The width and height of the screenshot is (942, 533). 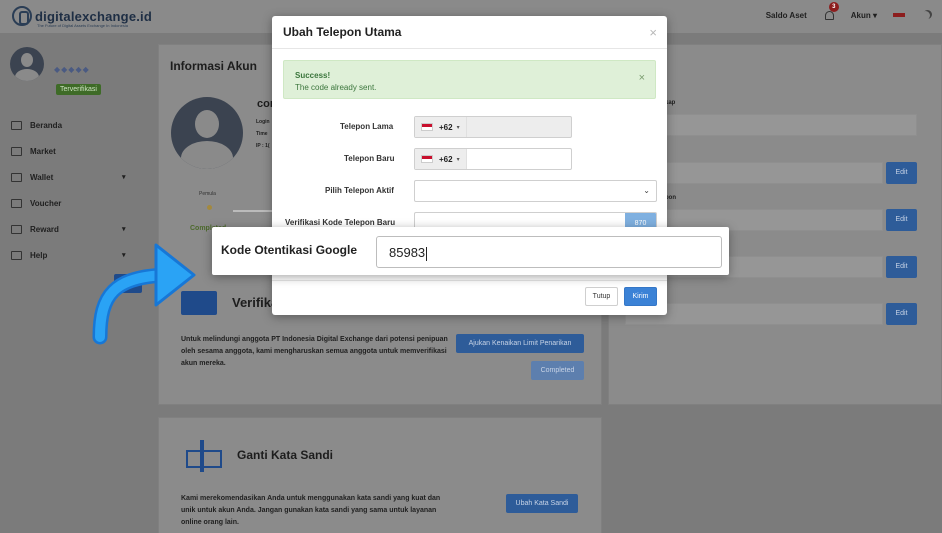 I want to click on balance-link: Saldo Aset, so click(x=786, y=15).